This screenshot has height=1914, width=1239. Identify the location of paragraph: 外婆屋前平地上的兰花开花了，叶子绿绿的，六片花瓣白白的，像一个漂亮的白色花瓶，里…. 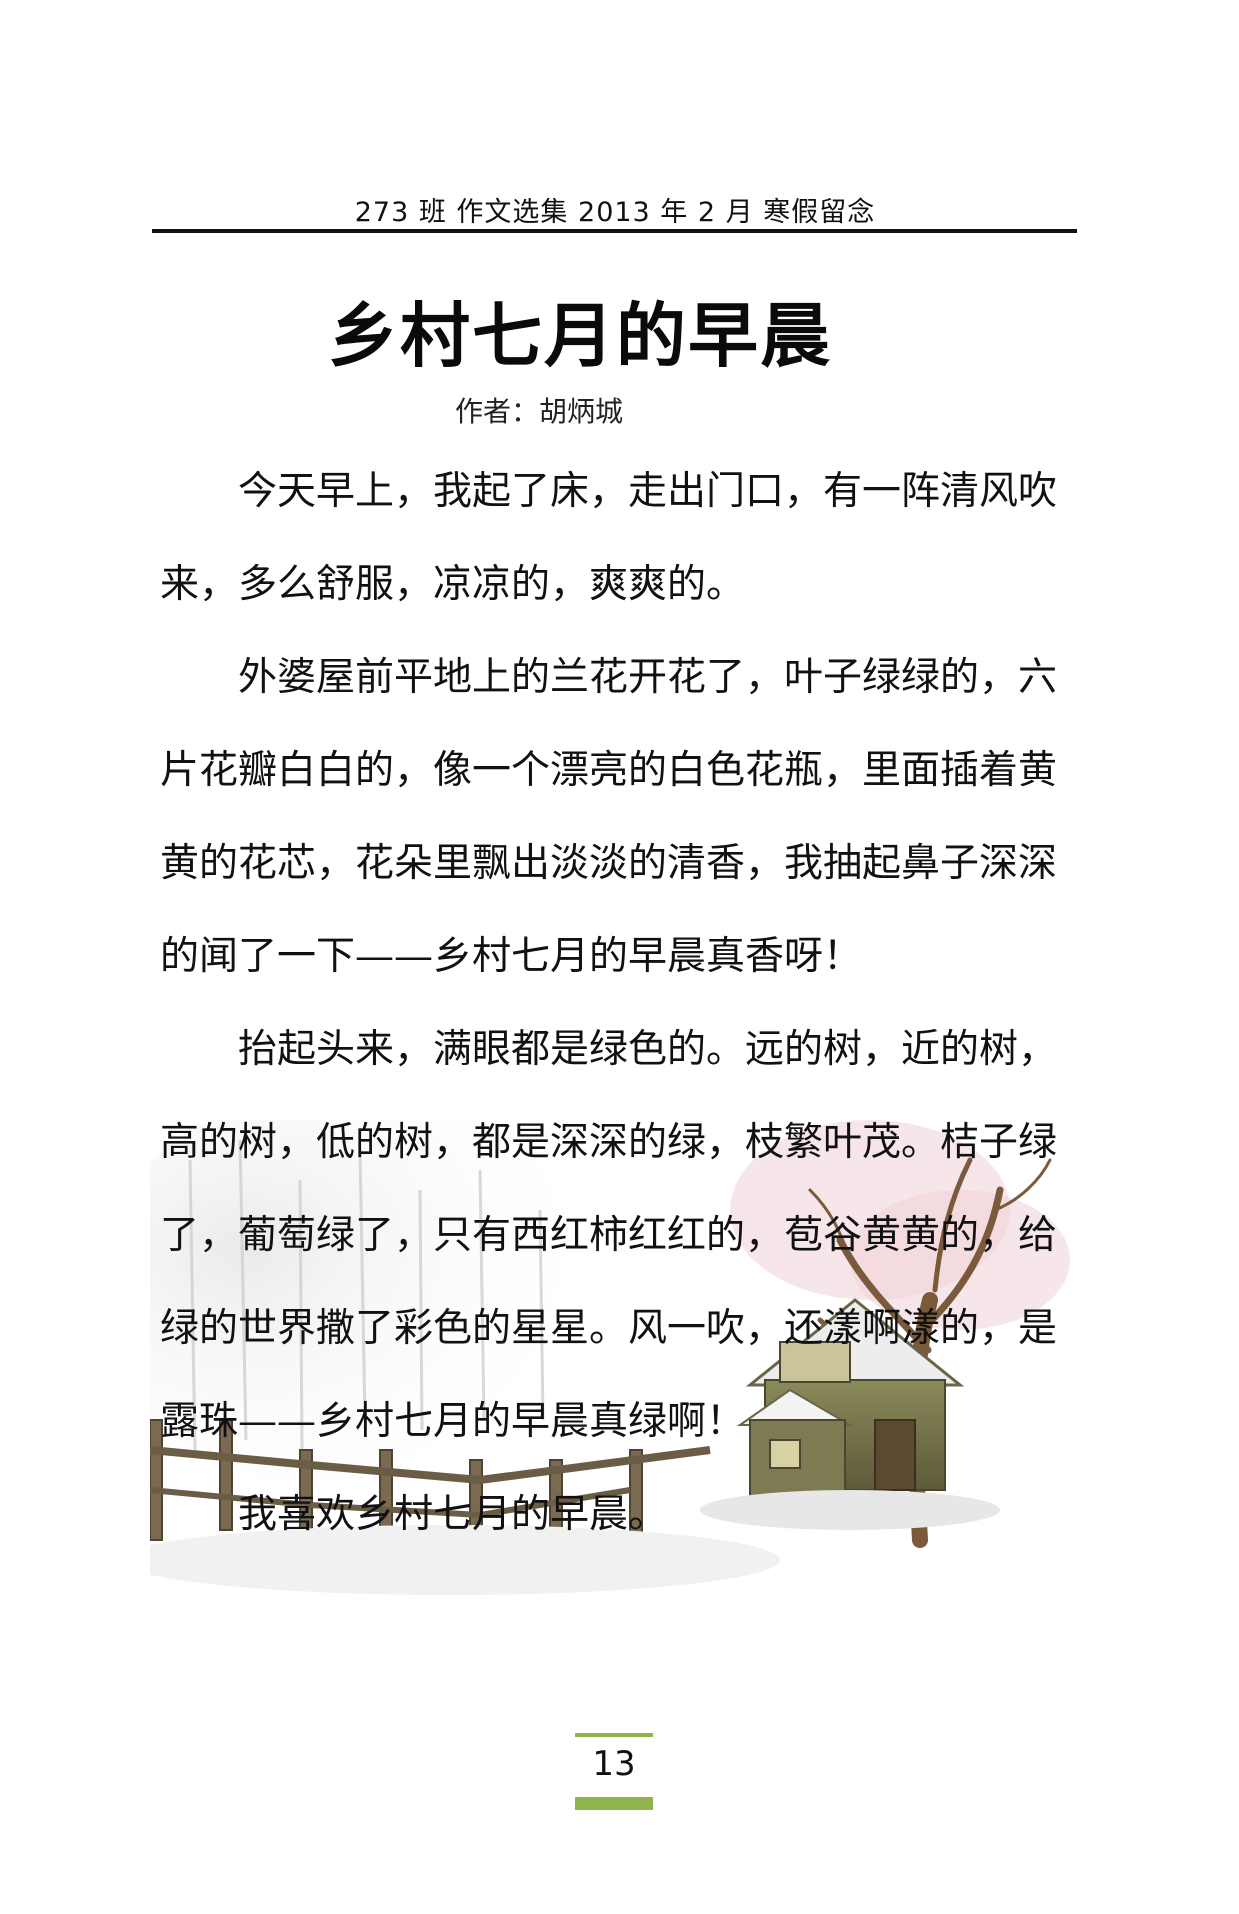
(609, 817).